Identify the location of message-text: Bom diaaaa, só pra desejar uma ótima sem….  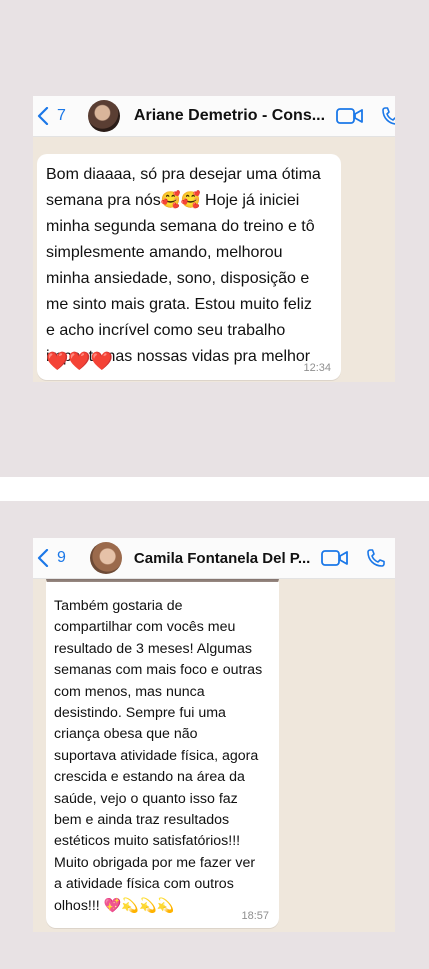
(183, 265).